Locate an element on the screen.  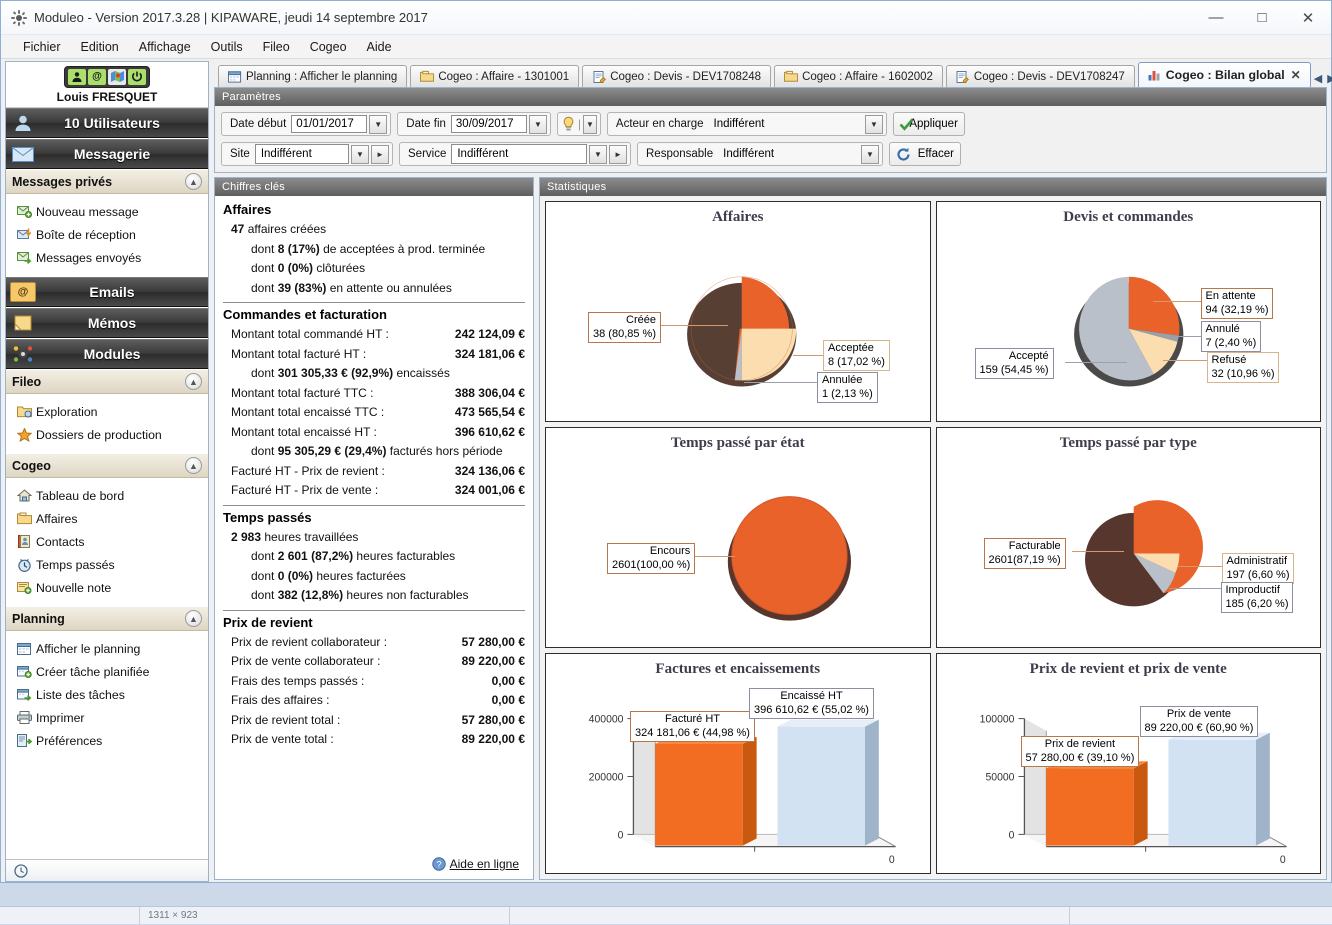
menu-item-cogeo: Cogeo is located at coordinates (328, 47).